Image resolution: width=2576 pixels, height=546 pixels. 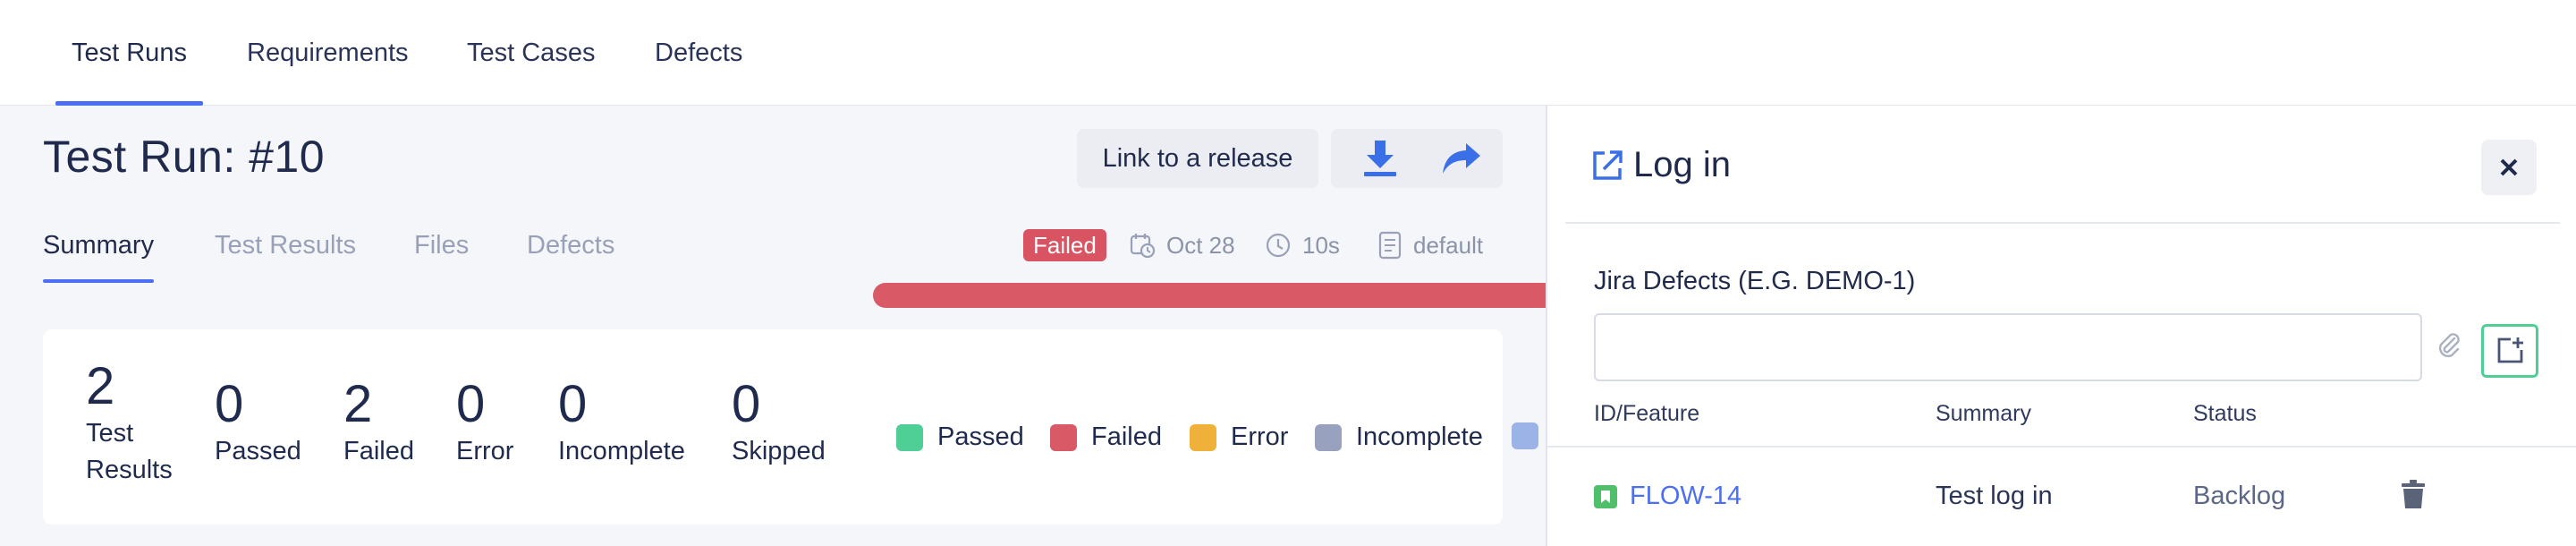 I want to click on date-text: Oct 28, so click(x=1200, y=245).